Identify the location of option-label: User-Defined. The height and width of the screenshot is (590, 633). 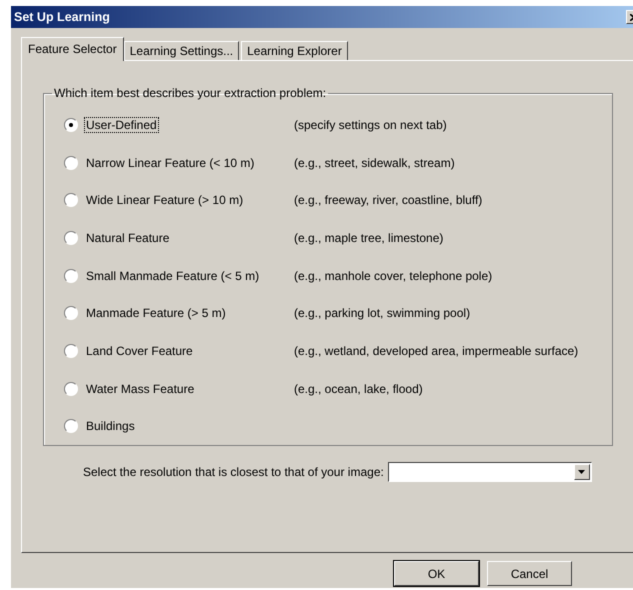
(121, 125).